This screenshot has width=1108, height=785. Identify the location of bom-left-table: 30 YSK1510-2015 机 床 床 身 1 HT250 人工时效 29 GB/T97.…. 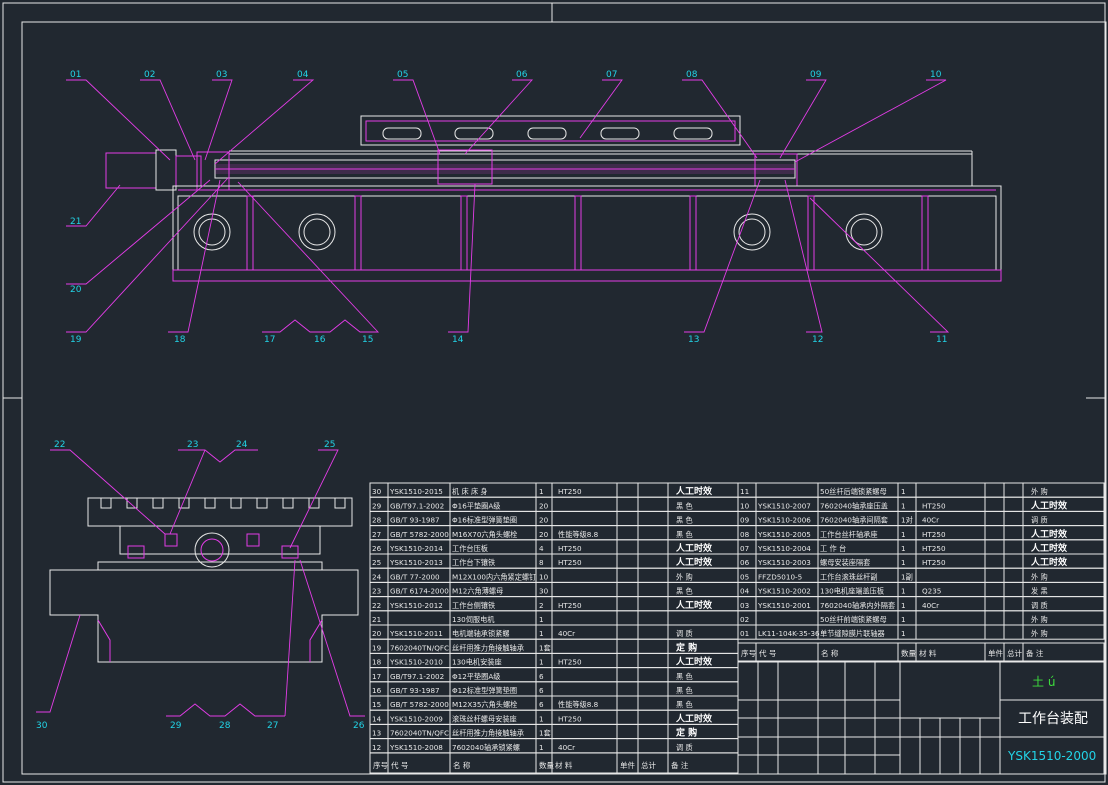
(554, 628).